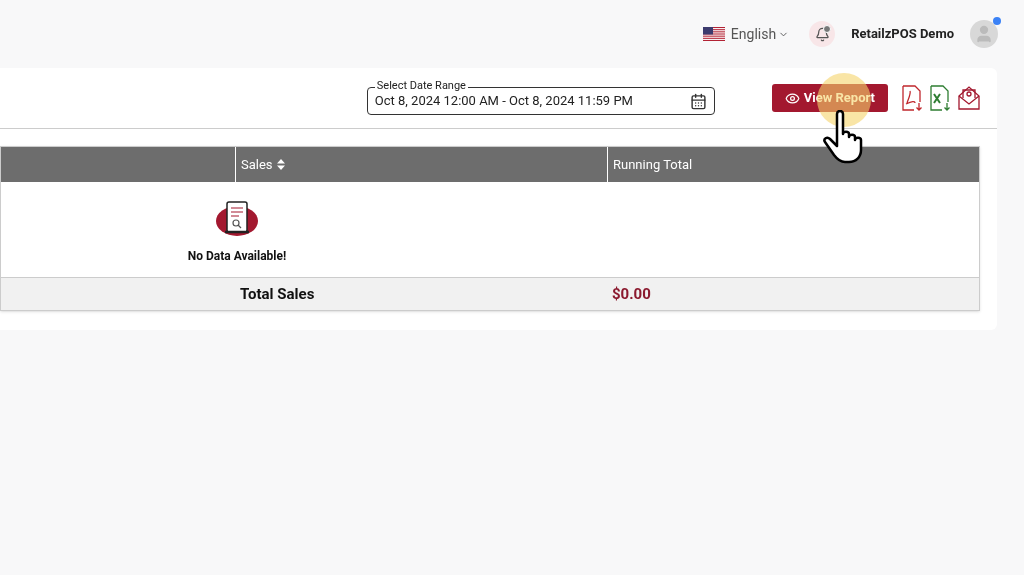 The image size is (1024, 575). Describe the element at coordinates (698, 101) in the screenshot. I see `calendar-icon` at that location.